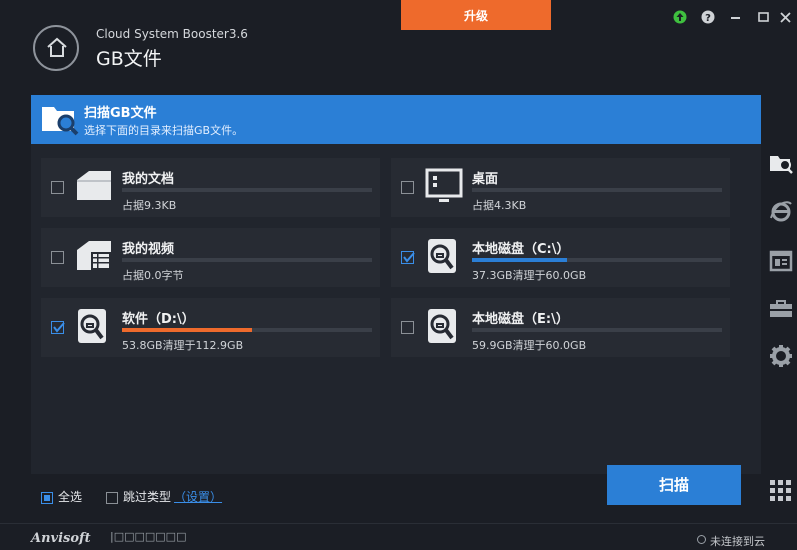 The height and width of the screenshot is (550, 797). I want to click on update-icon, so click(680, 17).